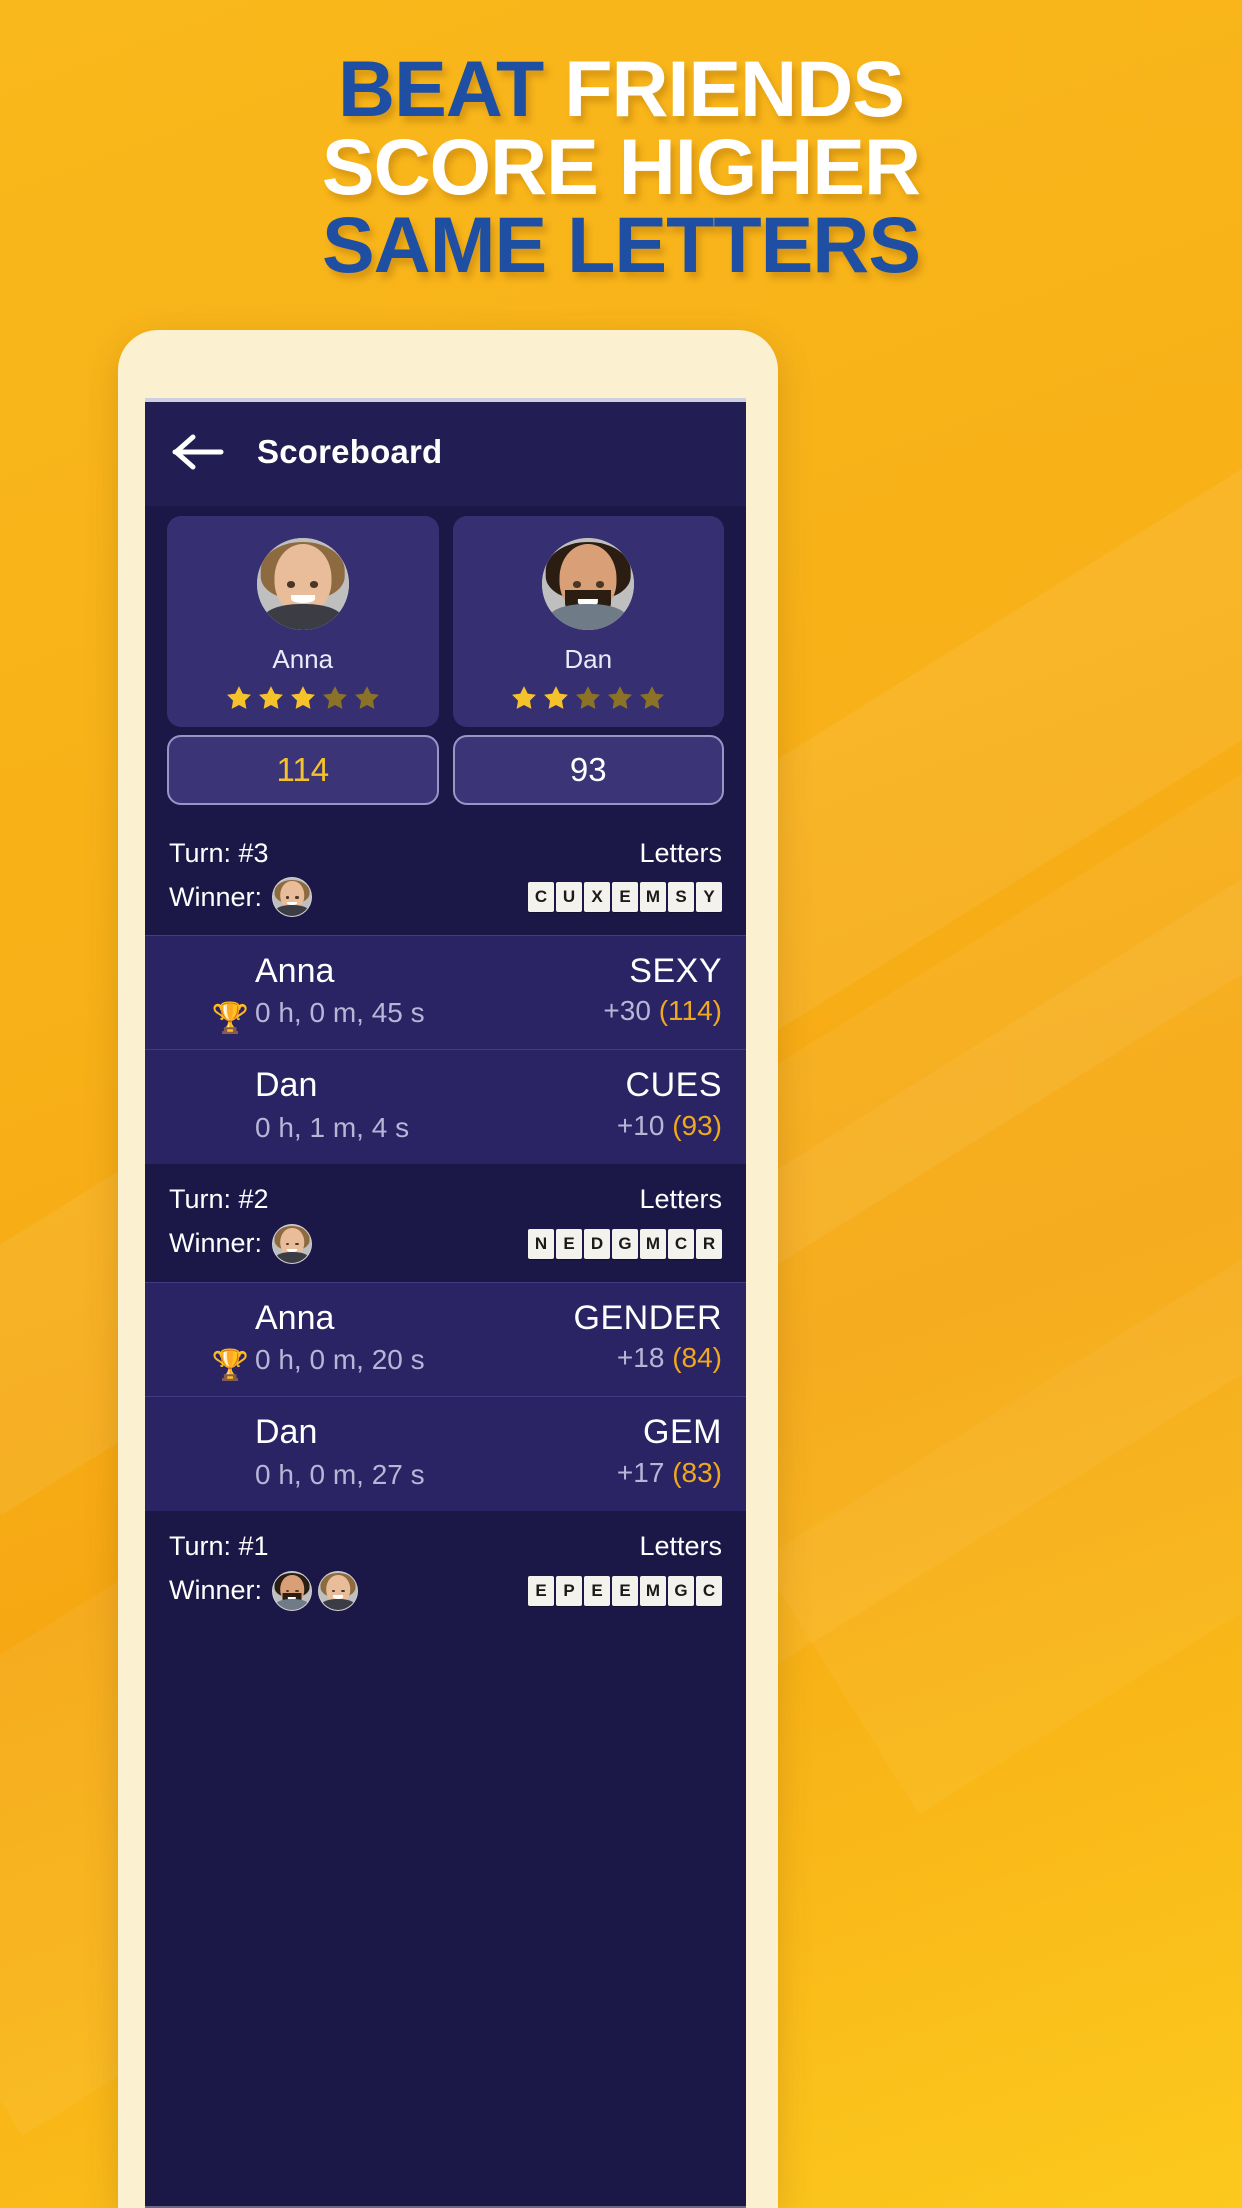 Image resolution: width=1242 pixels, height=2208 pixels. Describe the element at coordinates (597, 1243) in the screenshot. I see `letter-tile: D` at that location.